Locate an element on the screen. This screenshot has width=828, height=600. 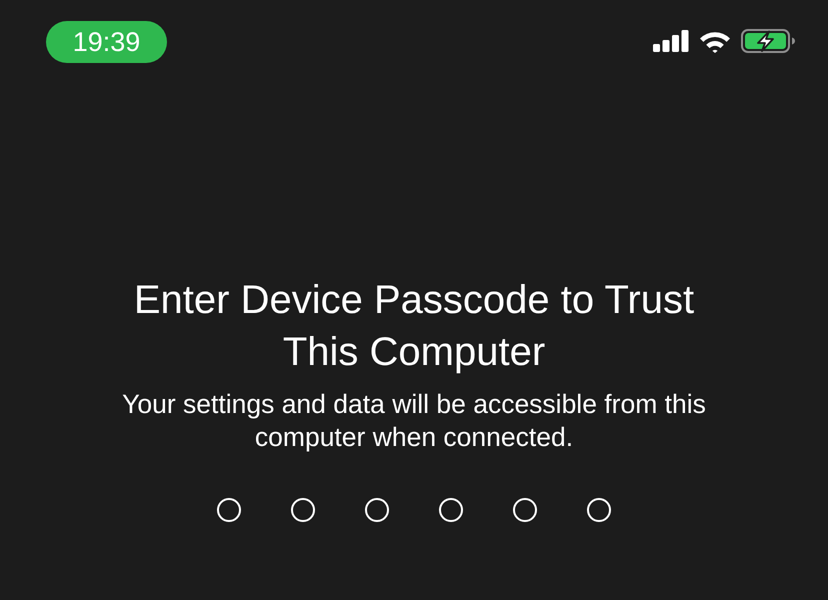
prompt-message: Your settings and data will be accessible from this computer when connected. is located at coordinates (414, 421).